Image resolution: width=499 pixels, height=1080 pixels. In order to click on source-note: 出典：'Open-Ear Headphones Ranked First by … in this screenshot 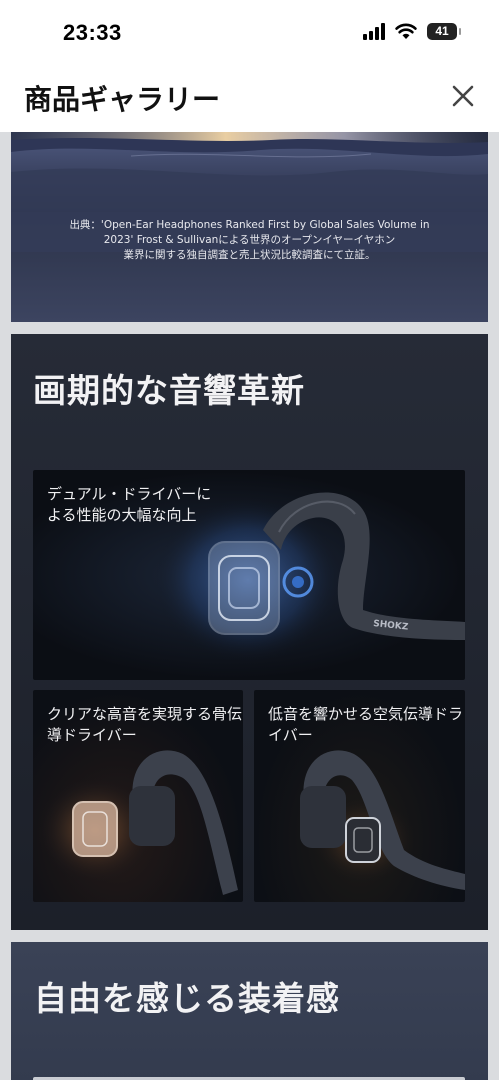, I will do `click(249, 240)`.